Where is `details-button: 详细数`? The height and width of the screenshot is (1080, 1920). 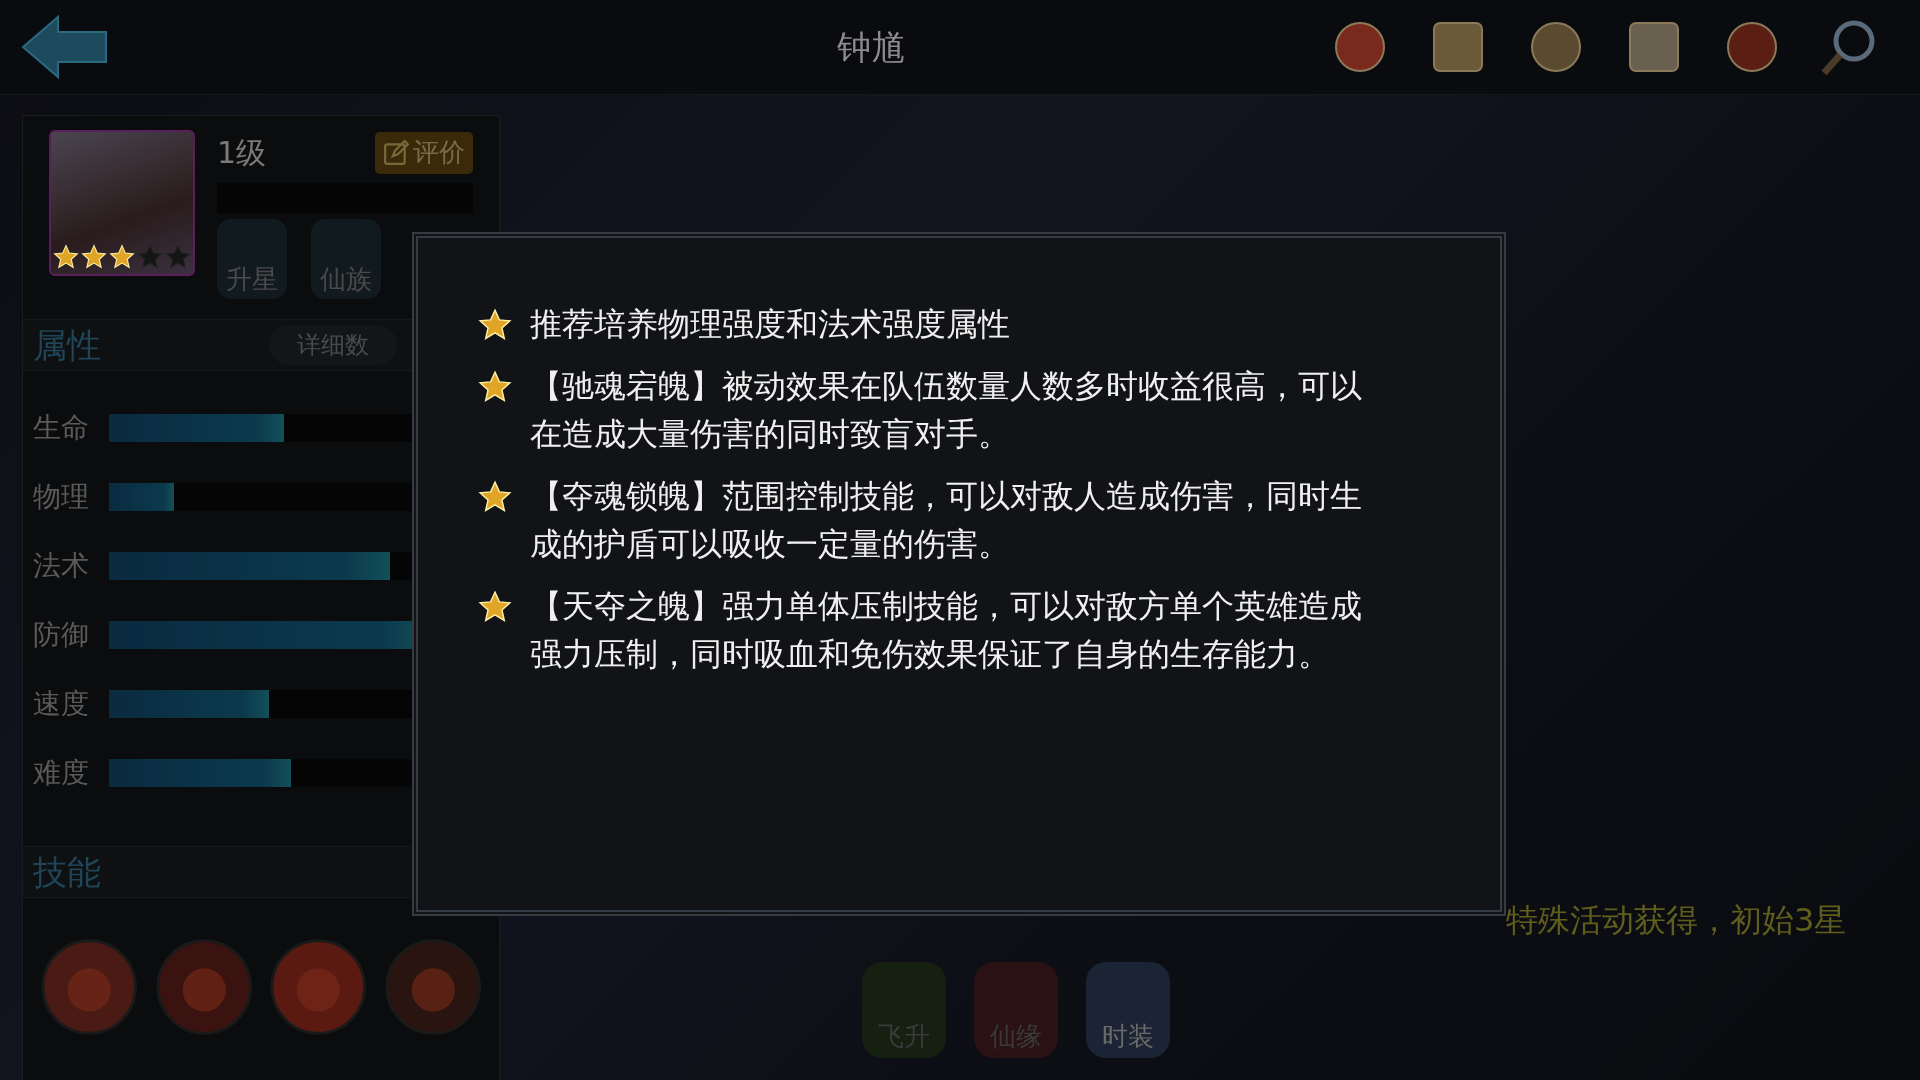
details-button: 详细数 is located at coordinates (333, 345).